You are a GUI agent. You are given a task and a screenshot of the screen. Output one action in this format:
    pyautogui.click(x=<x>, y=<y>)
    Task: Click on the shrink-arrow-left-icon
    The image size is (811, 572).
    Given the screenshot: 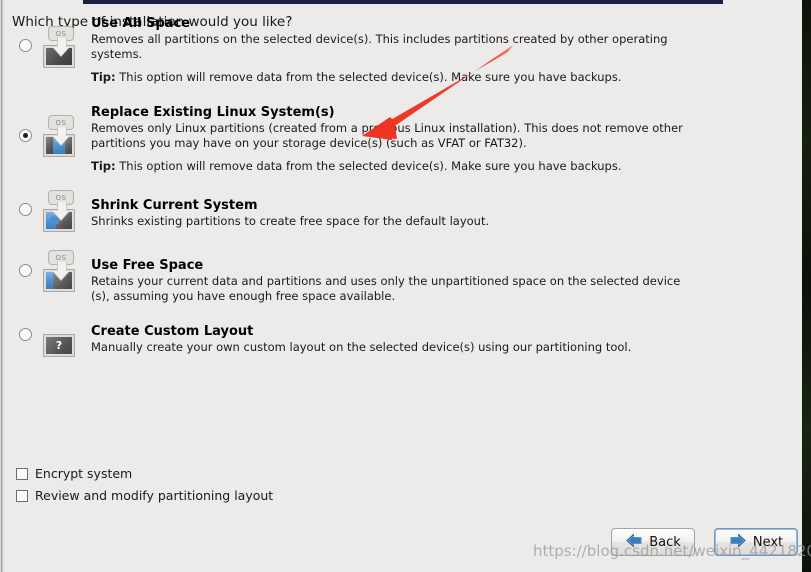 What is the action you would take?
    pyautogui.click(x=51, y=221)
    